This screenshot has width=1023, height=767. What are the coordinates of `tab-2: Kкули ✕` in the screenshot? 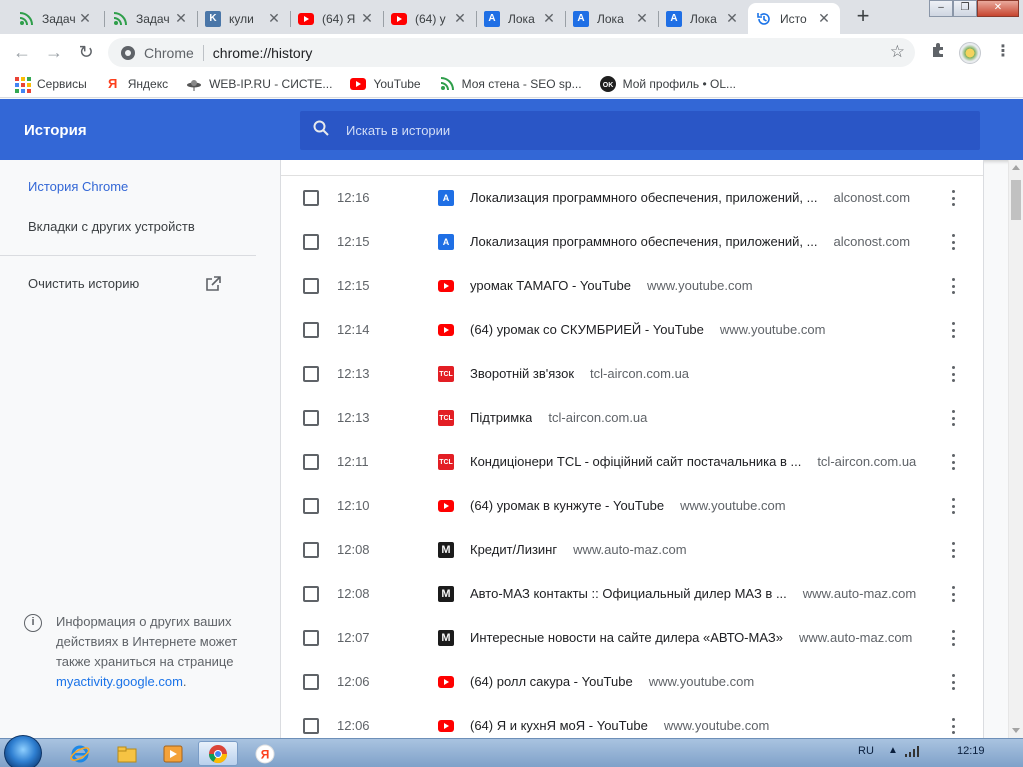 It's located at (243, 18).